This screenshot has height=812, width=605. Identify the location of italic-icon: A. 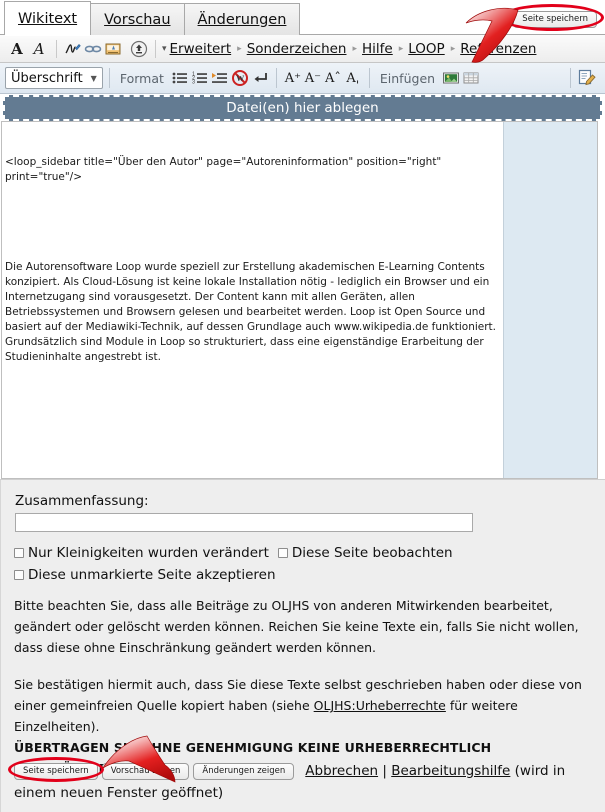
(39, 49).